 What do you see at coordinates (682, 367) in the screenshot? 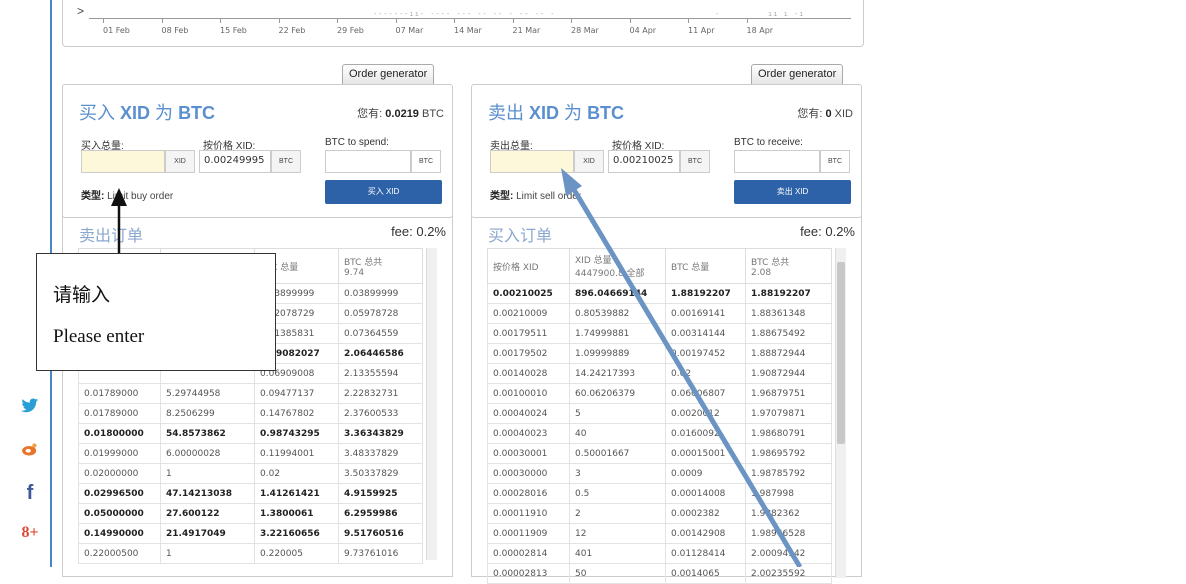
I see `annotation-arrow-blue` at bounding box center [682, 367].